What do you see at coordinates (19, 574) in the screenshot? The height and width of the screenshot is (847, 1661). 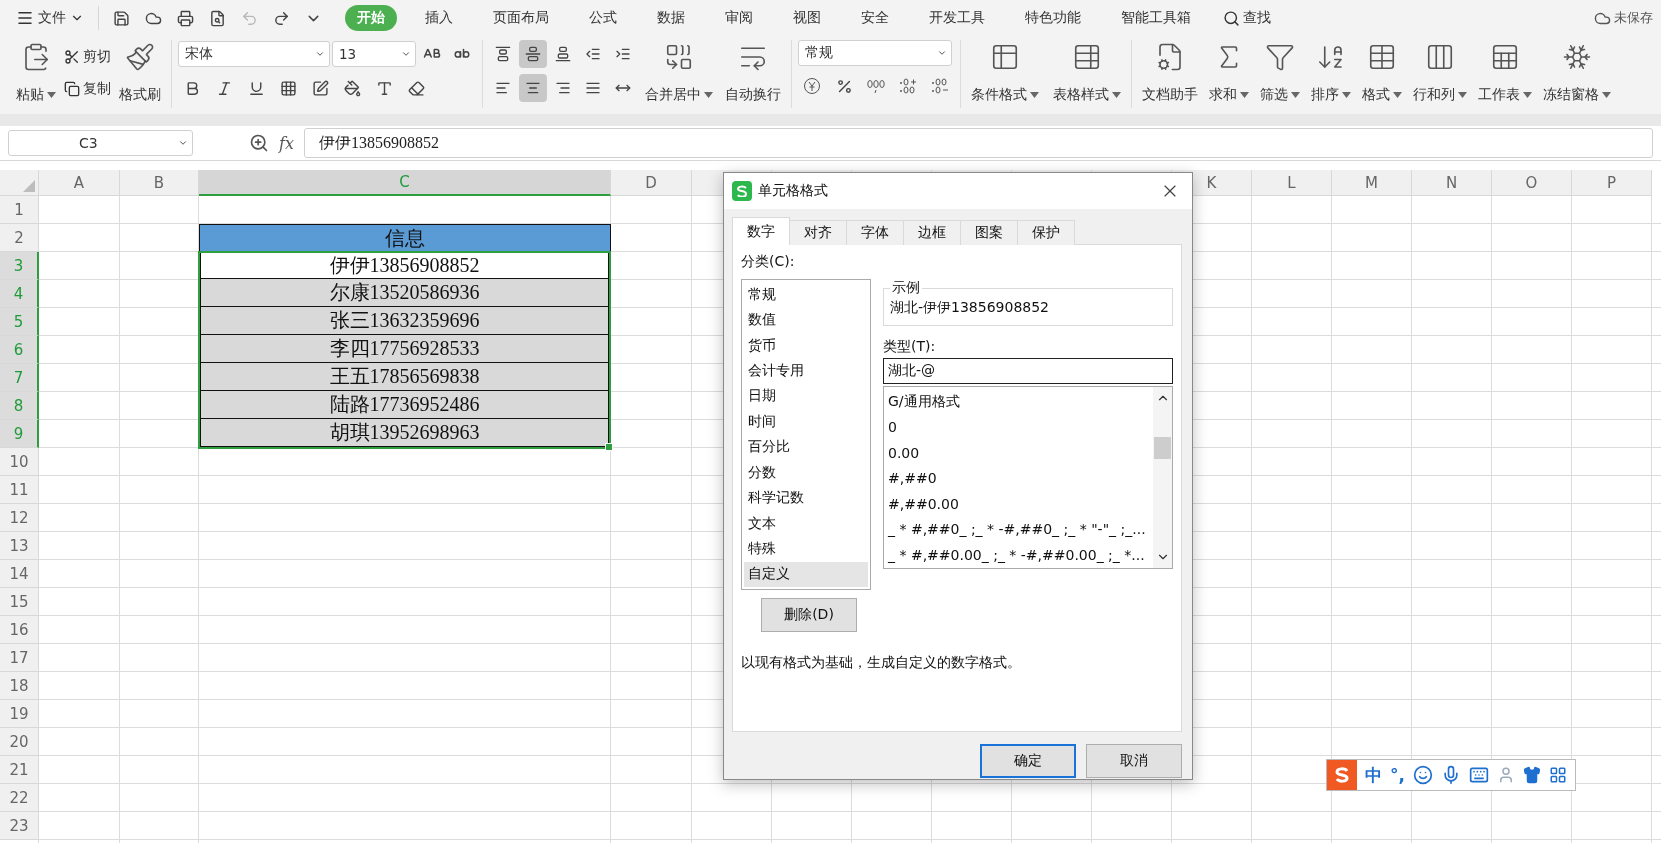 I see `row-header: 14` at bounding box center [19, 574].